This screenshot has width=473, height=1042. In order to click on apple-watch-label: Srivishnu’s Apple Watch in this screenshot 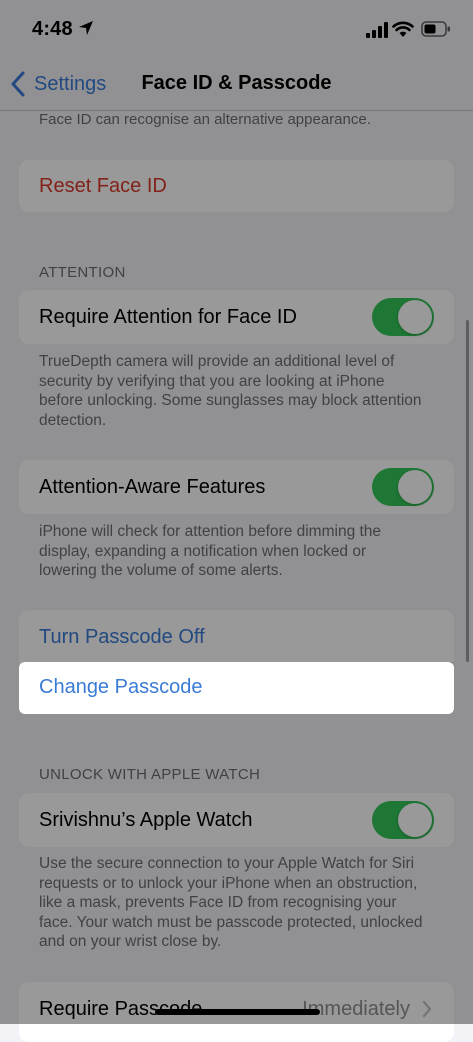, I will do `click(146, 820)`.